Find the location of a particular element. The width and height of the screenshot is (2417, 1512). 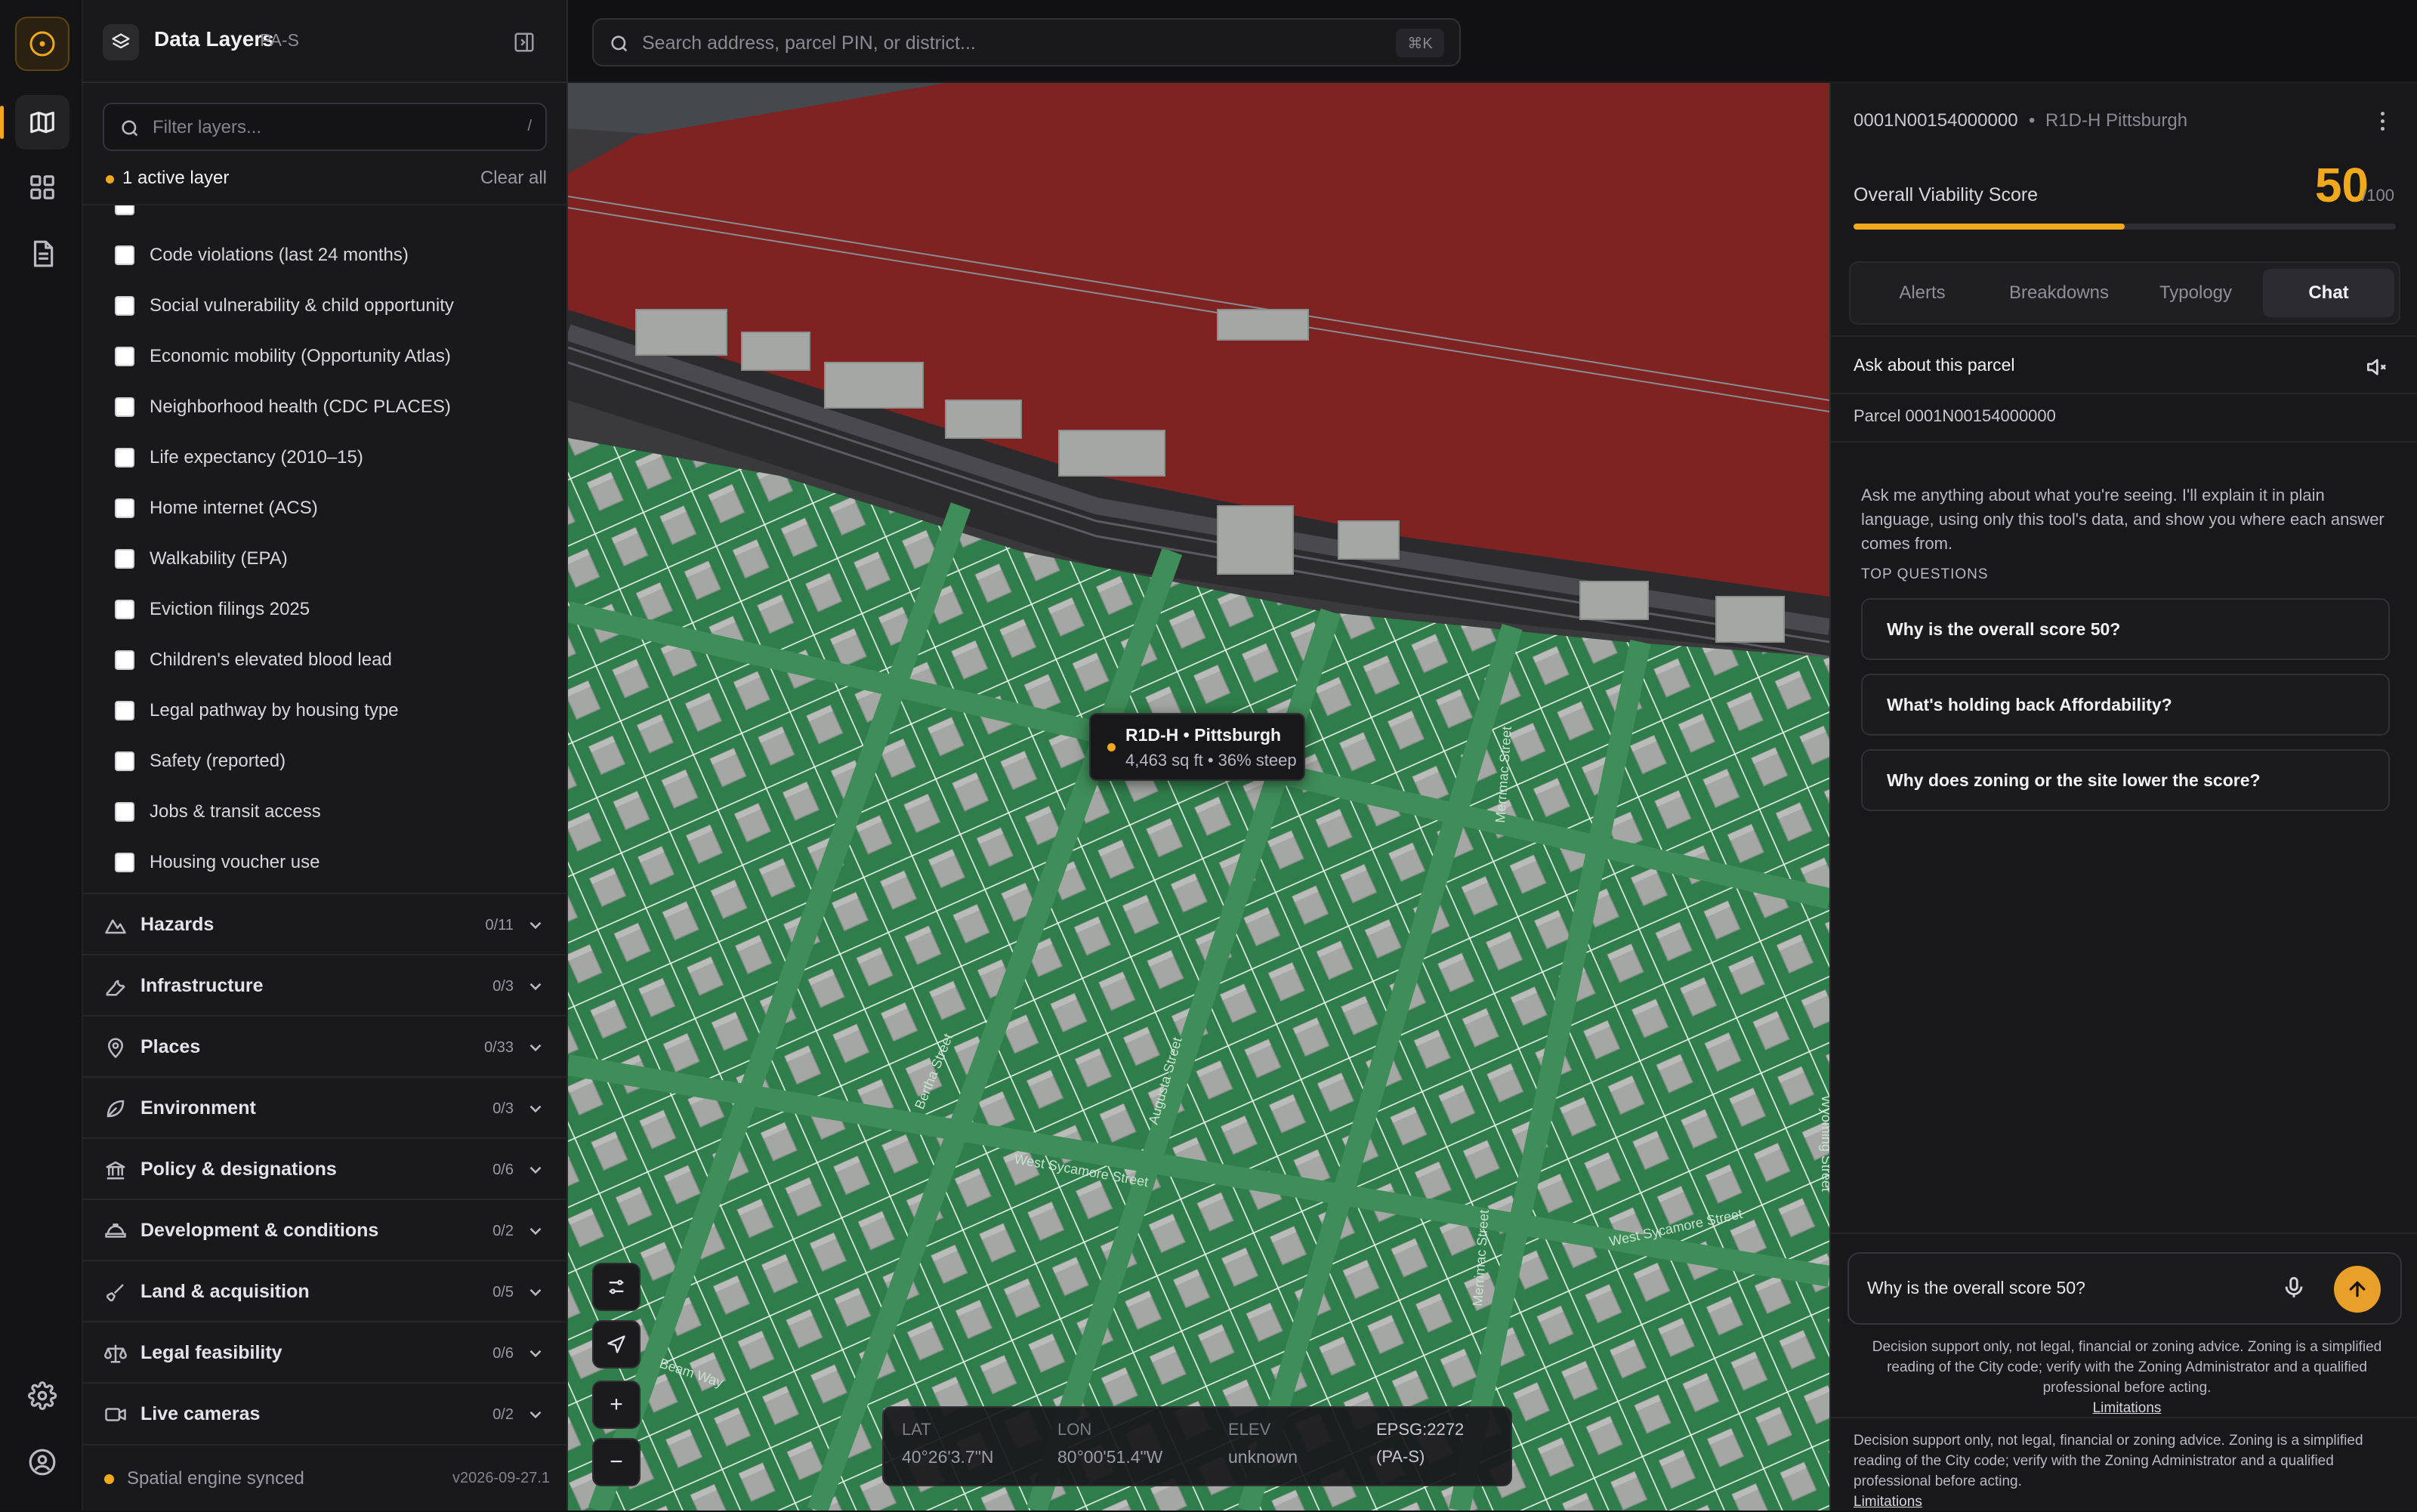

category-land: Land & acquisition 0/5 is located at coordinates (325, 1291).